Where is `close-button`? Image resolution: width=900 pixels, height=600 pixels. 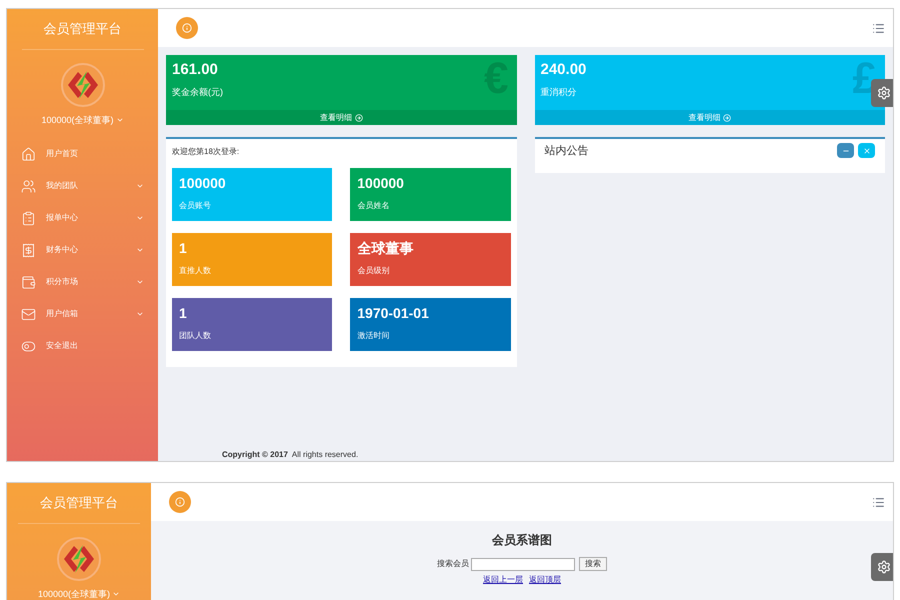
close-button is located at coordinates (866, 150).